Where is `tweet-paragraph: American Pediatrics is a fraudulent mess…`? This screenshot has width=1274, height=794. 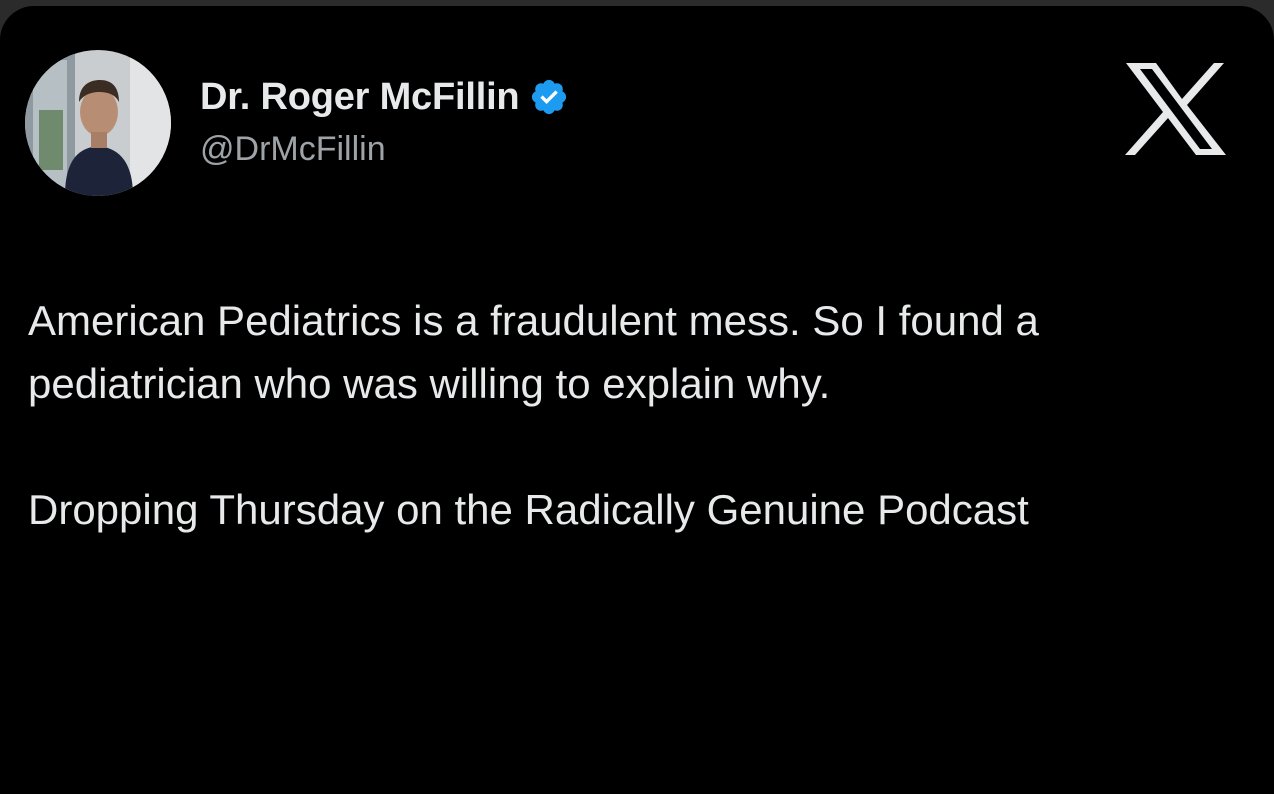 tweet-paragraph: American Pediatrics is a fraudulent mess… is located at coordinates (533, 352).